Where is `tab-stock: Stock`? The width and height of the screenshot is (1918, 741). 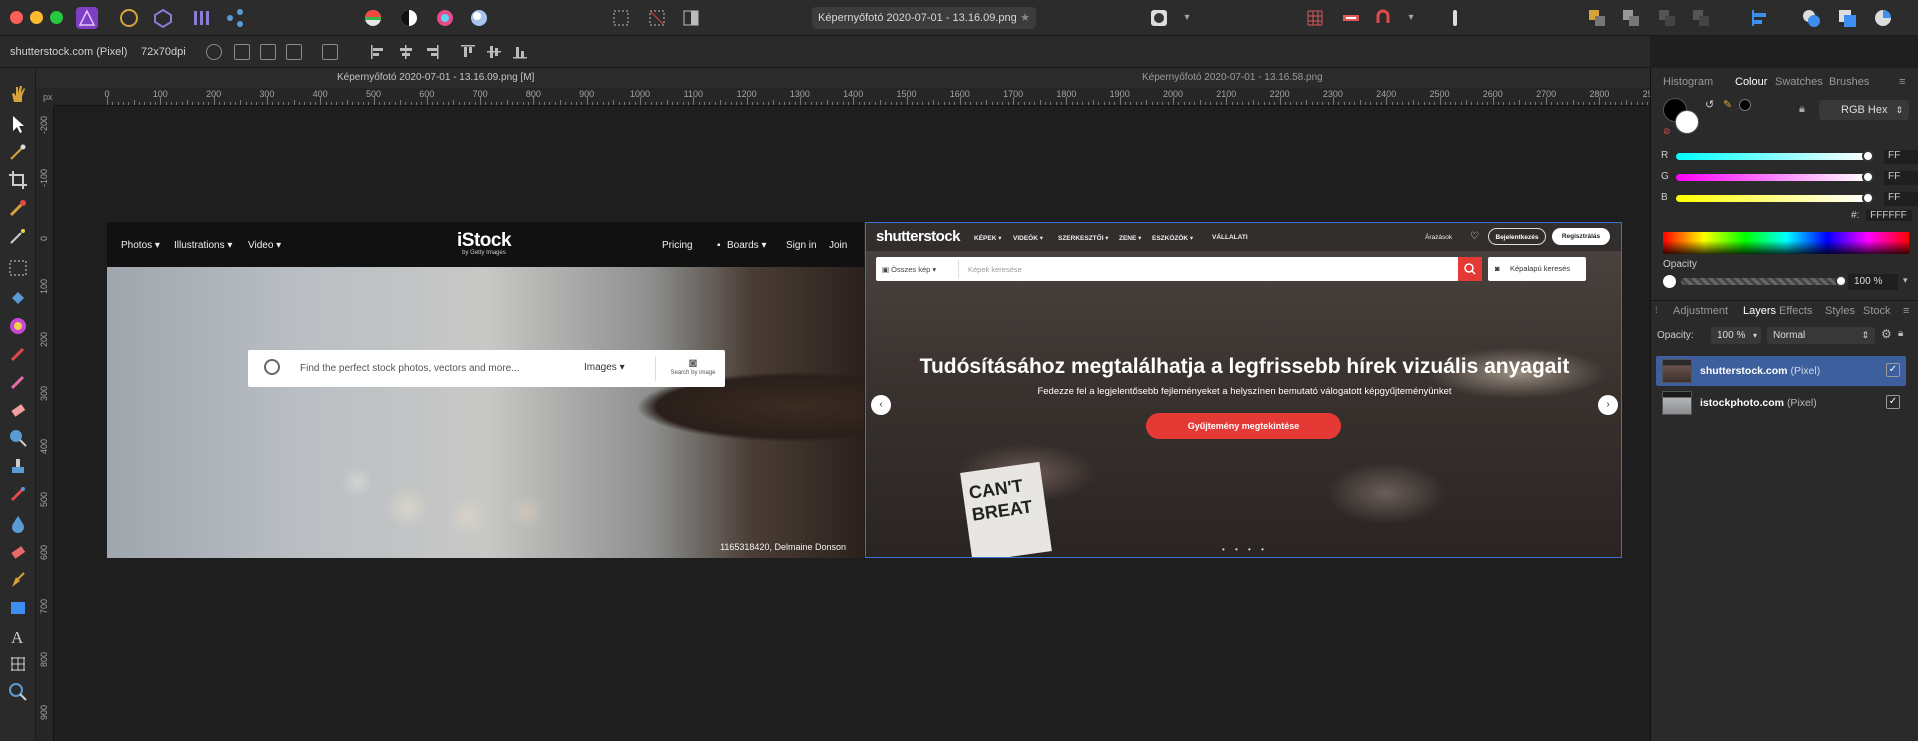 tab-stock: Stock is located at coordinates (1877, 311).